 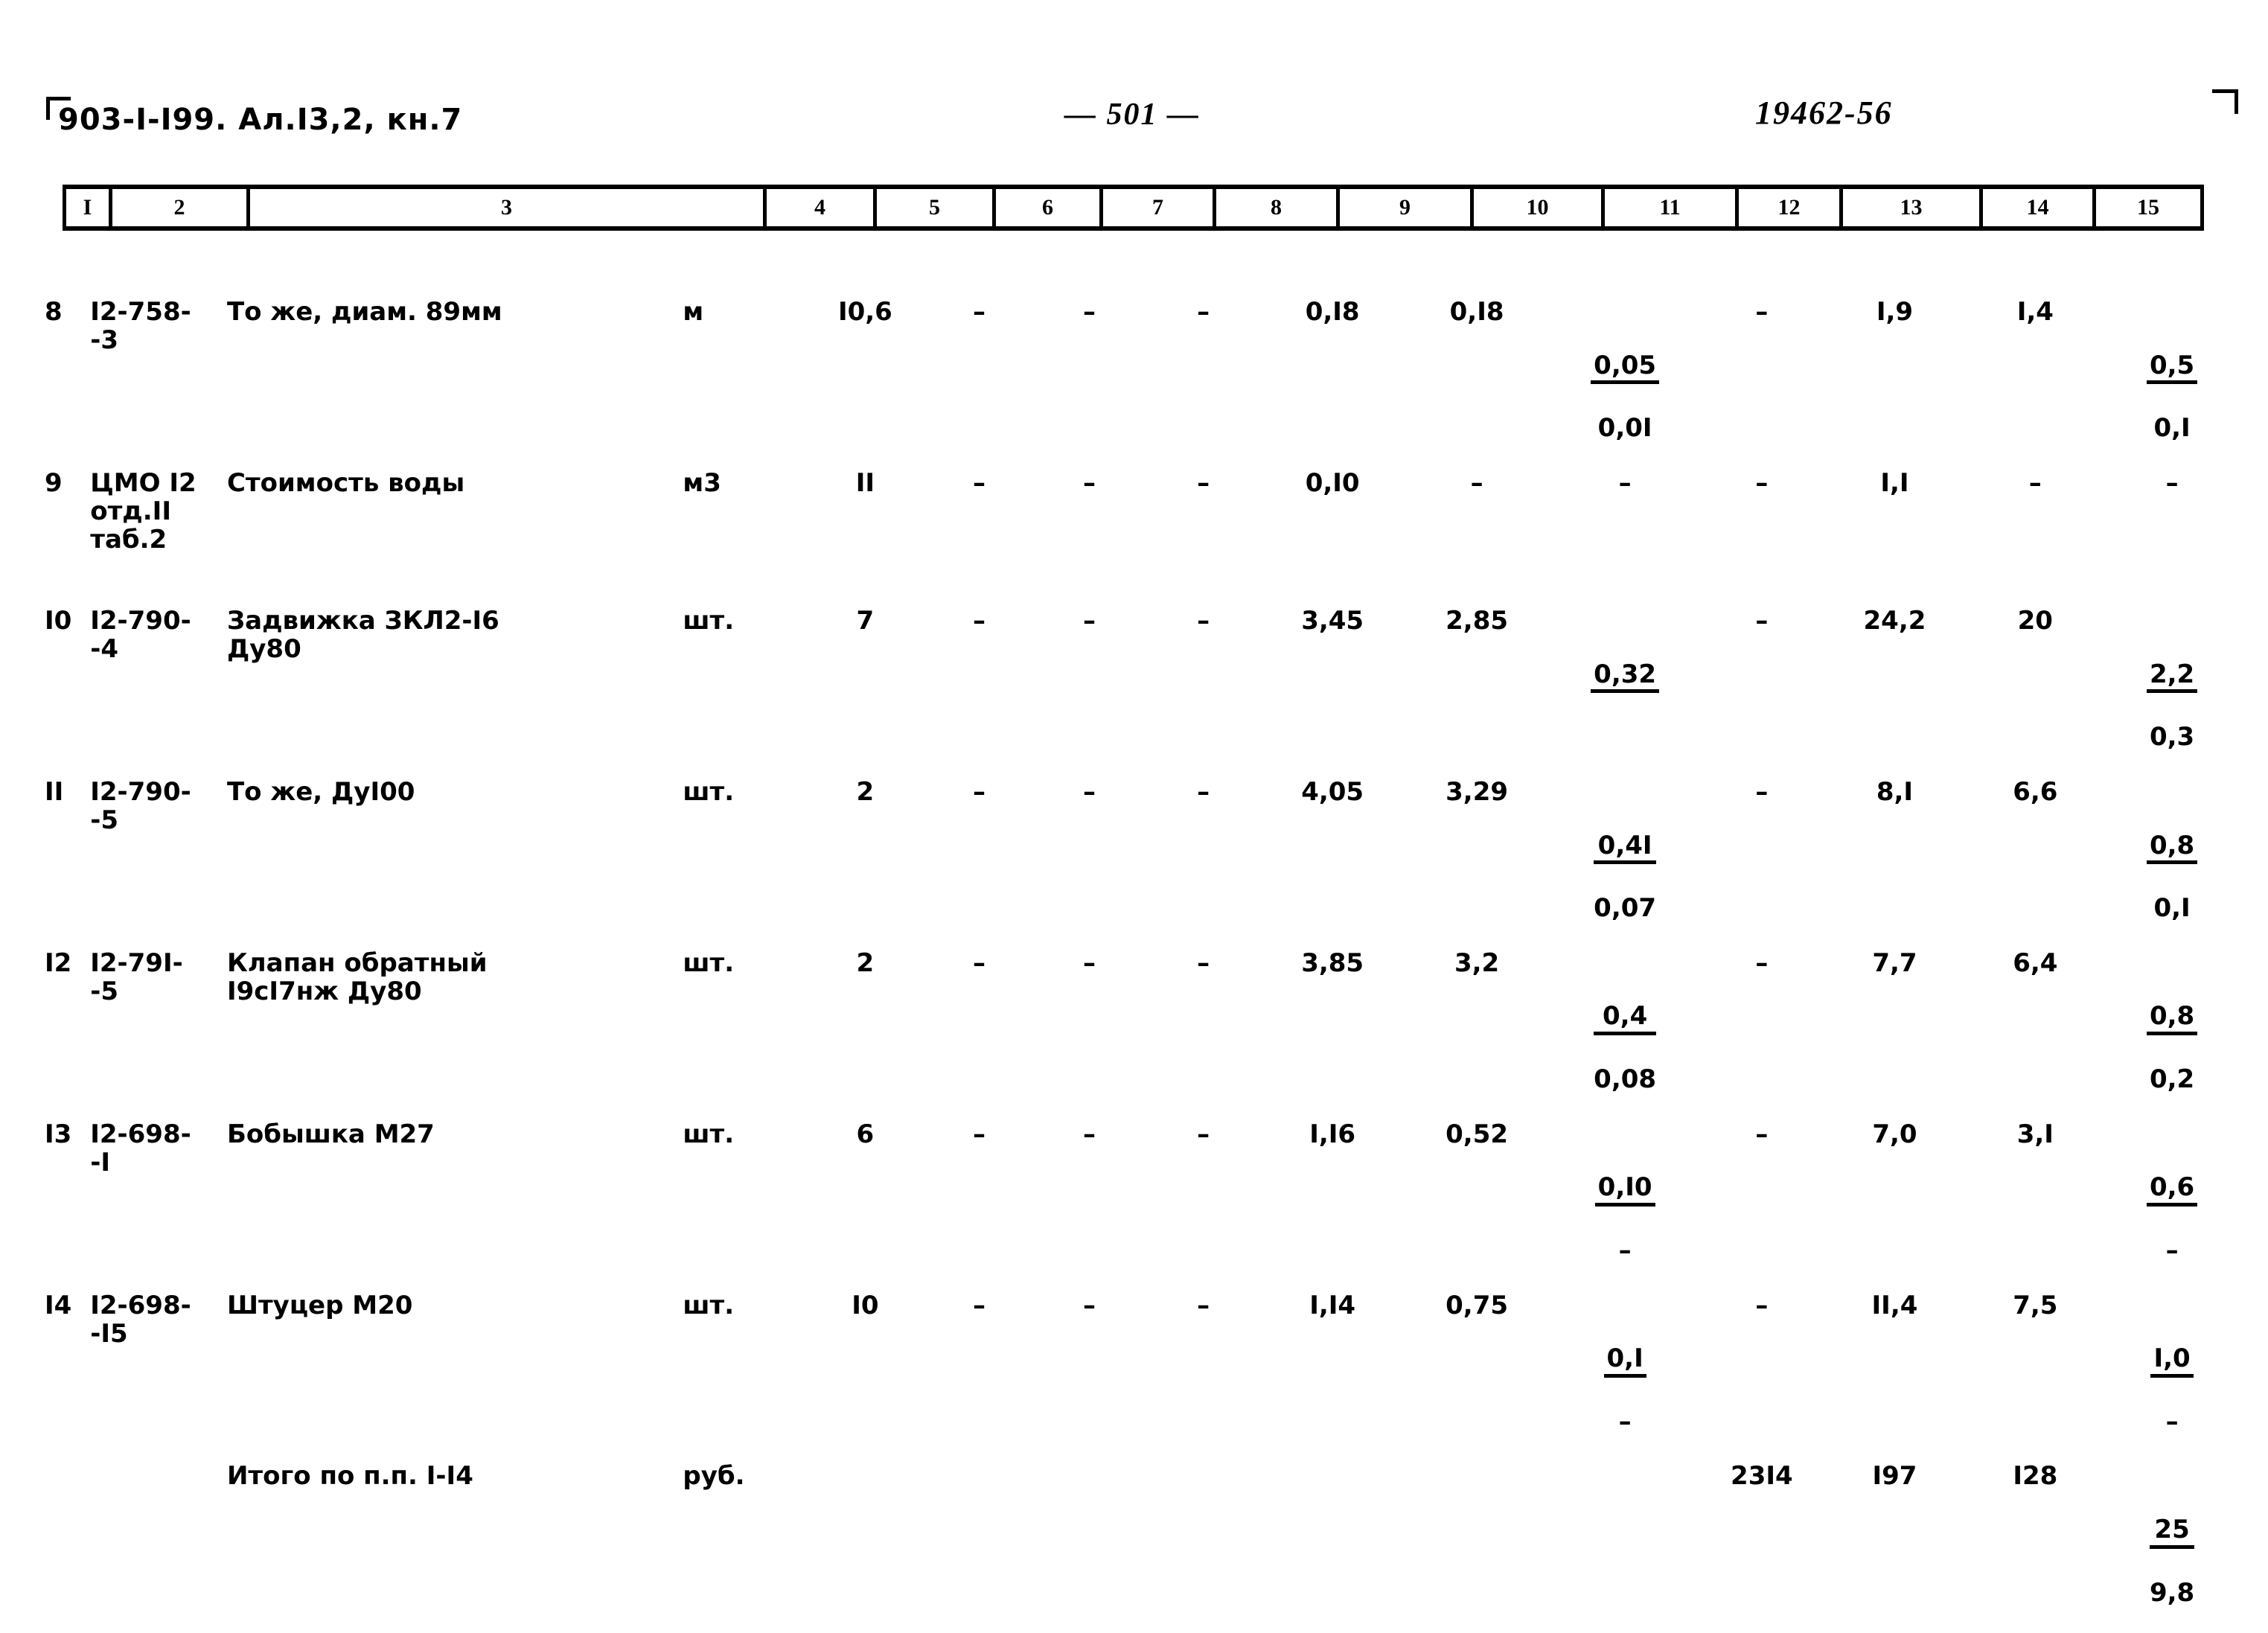 I want to click on column-header-11: 11, so click(x=1672, y=207).